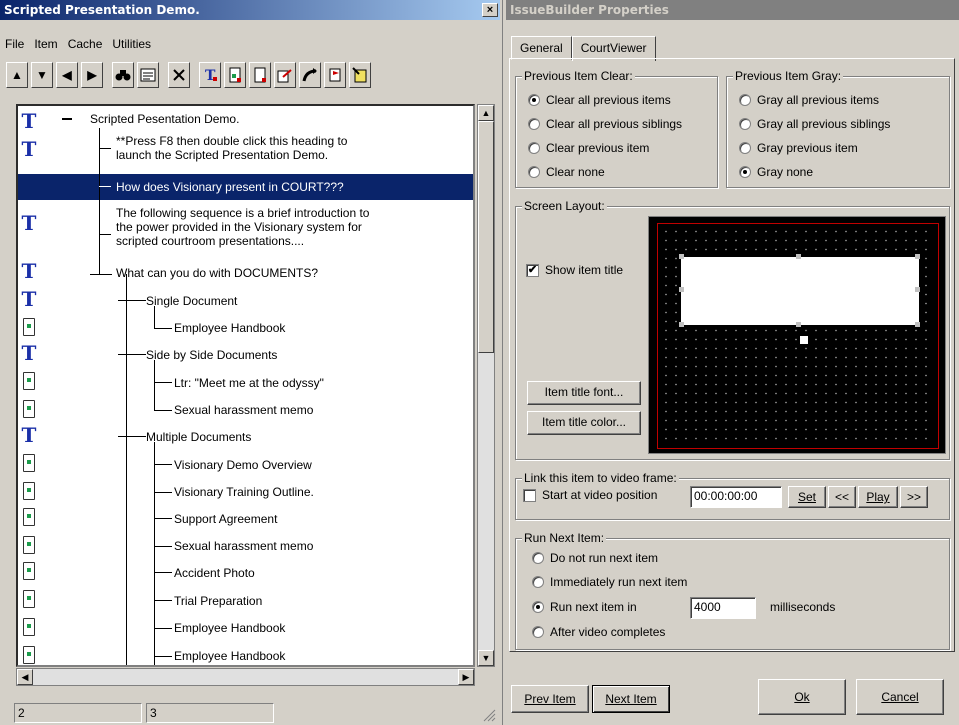 This screenshot has height=725, width=959. Describe the element at coordinates (123, 75) in the screenshot. I see `binoculars-icon` at that location.